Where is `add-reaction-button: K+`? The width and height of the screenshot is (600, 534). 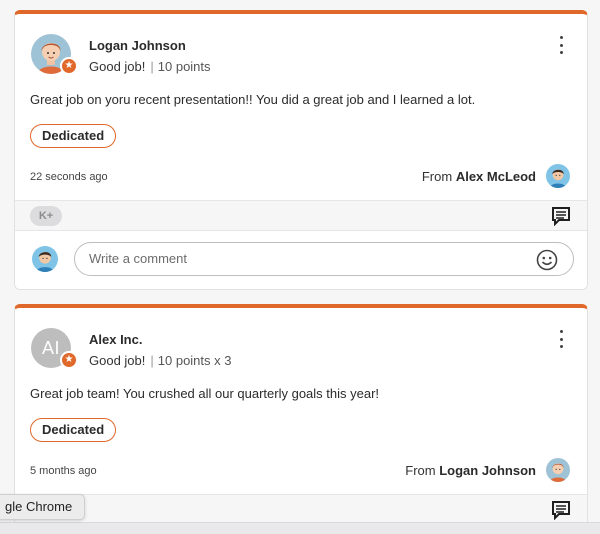 add-reaction-button: K+ is located at coordinates (46, 216).